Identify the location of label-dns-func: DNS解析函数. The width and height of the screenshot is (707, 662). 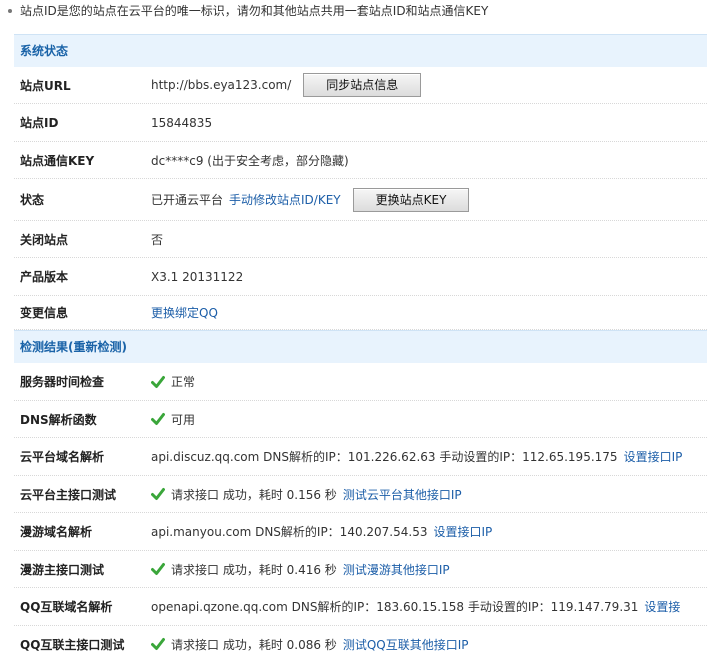
(58, 419).